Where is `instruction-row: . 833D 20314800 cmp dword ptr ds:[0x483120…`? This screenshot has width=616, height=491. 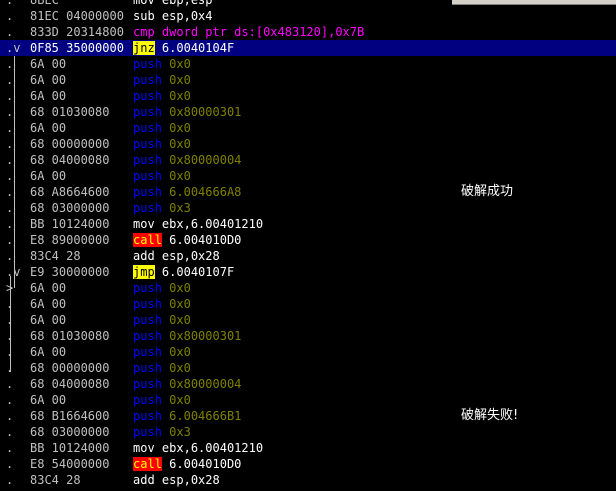
instruction-row: . 833D 20314800 cmp dword ptr ds:[0x483120… is located at coordinates (308, 32).